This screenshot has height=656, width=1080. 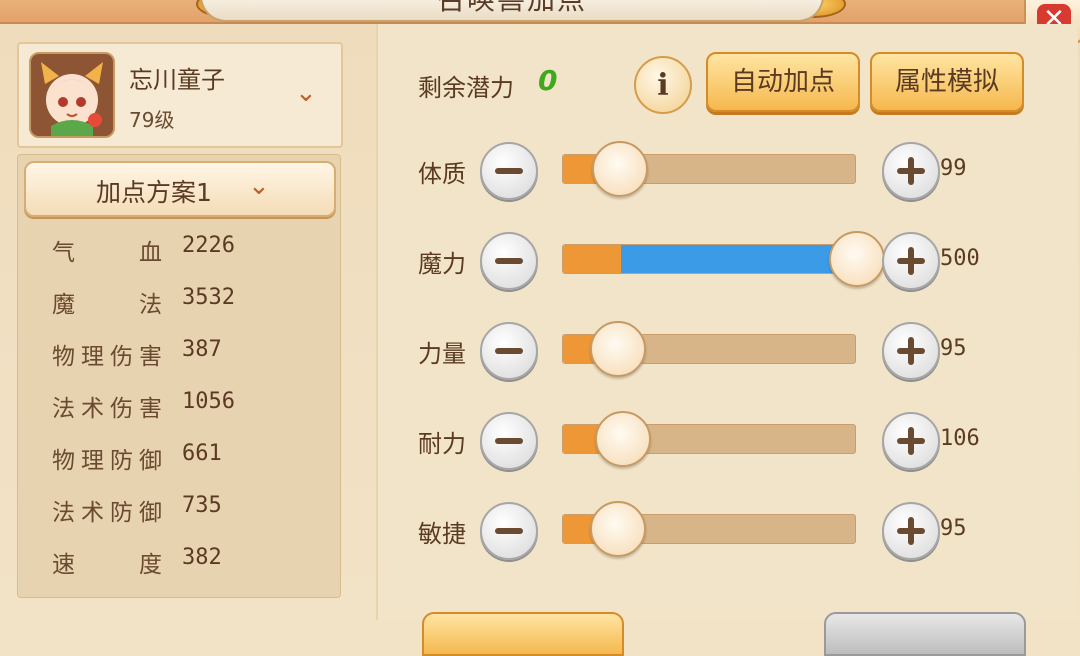 I want to click on stat-value: 1056, so click(x=208, y=401).